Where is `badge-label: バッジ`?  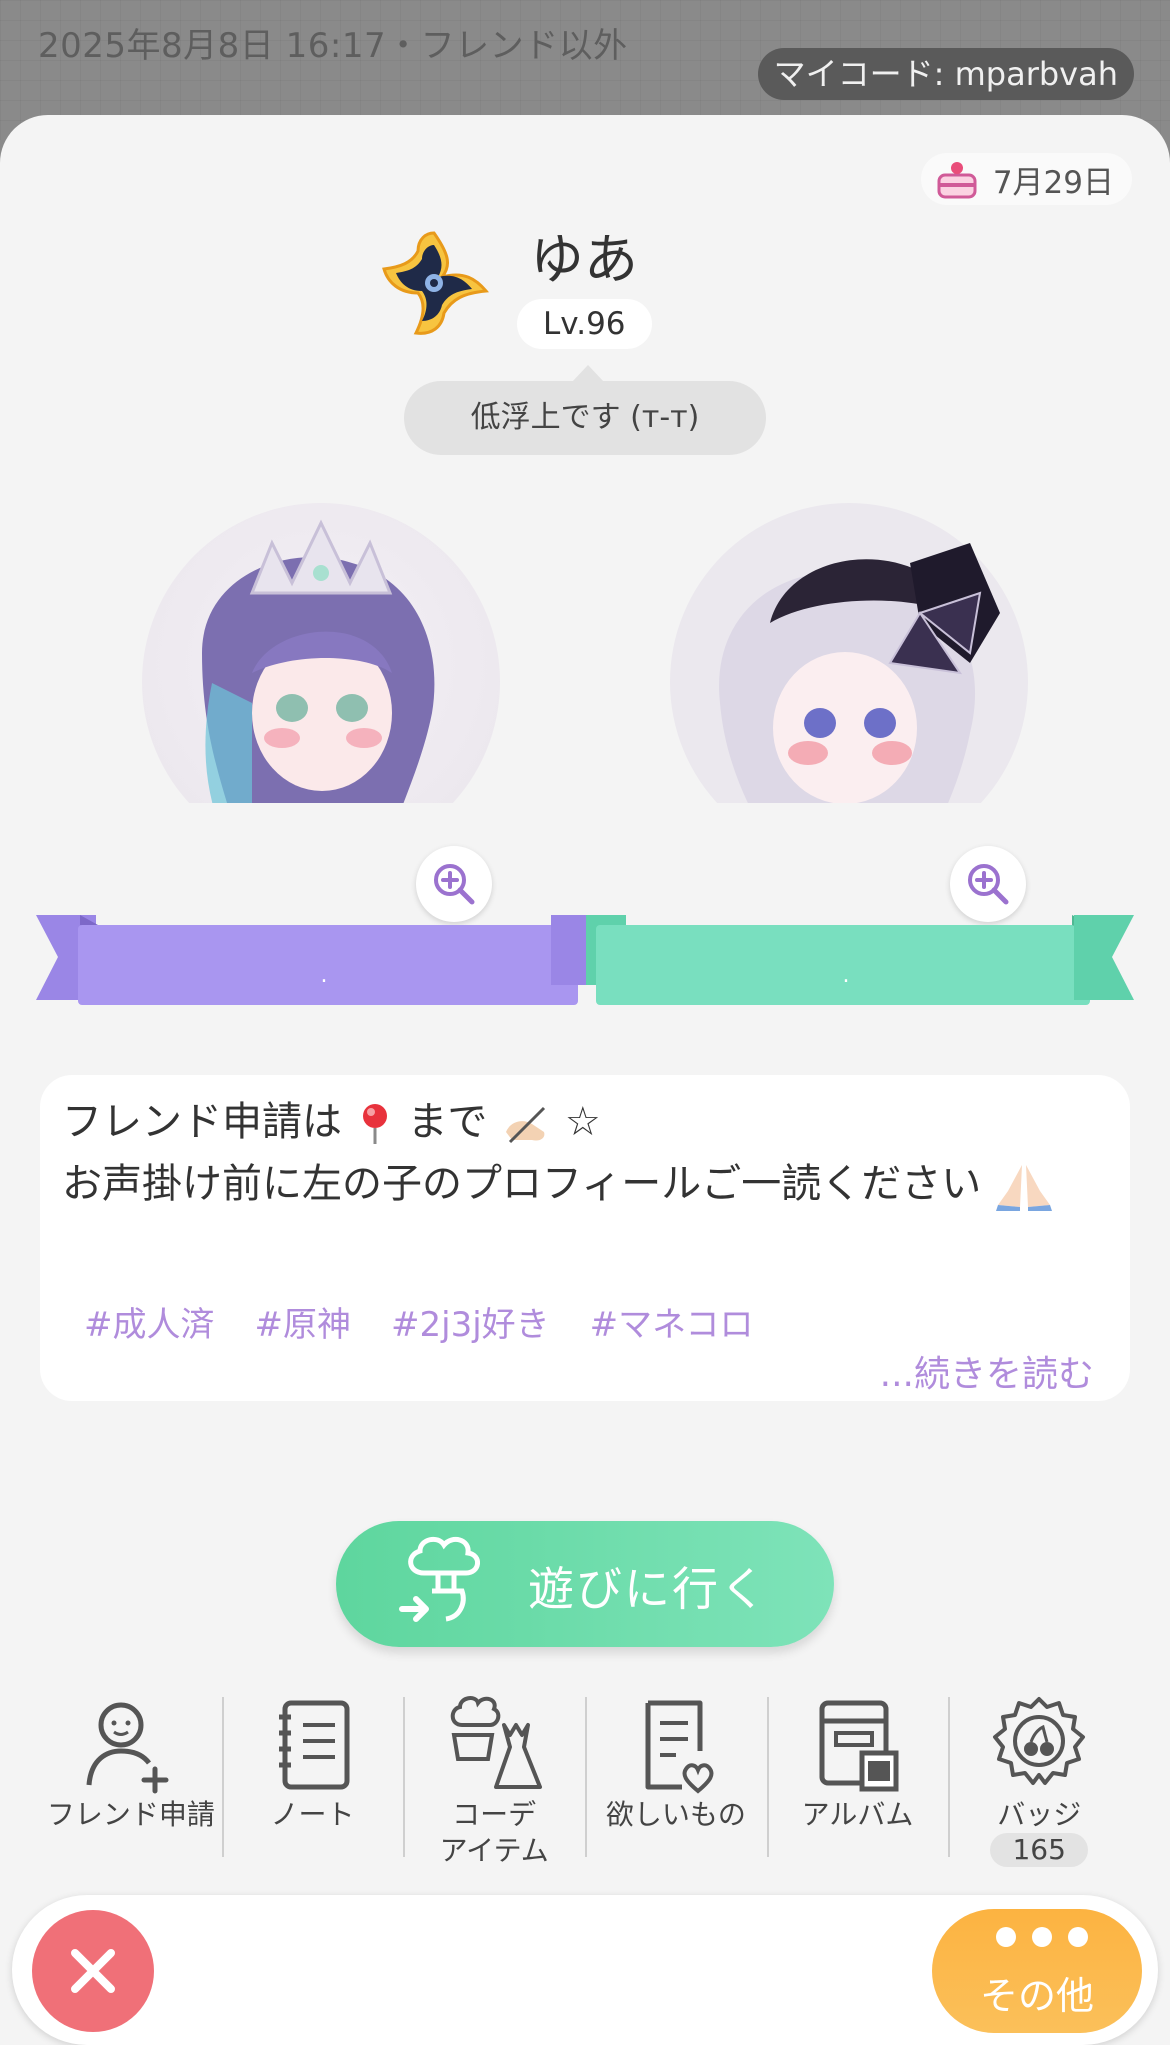 badge-label: バッジ is located at coordinates (1039, 1814).